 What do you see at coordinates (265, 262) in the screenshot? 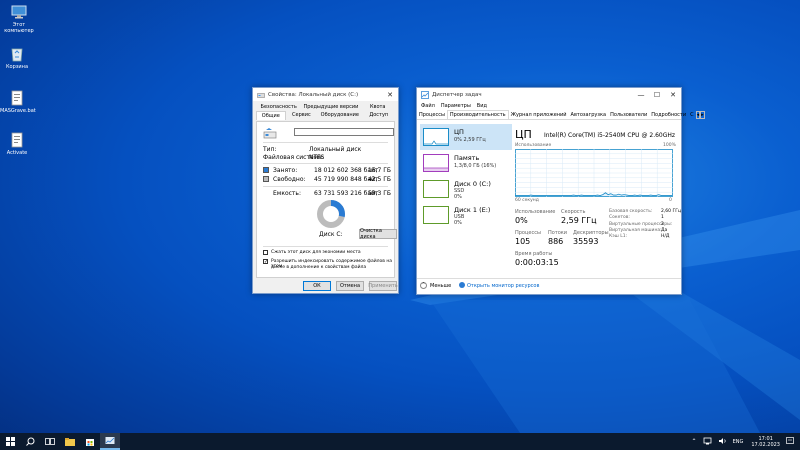
I see `index-checkbox: ✓` at bounding box center [265, 262].